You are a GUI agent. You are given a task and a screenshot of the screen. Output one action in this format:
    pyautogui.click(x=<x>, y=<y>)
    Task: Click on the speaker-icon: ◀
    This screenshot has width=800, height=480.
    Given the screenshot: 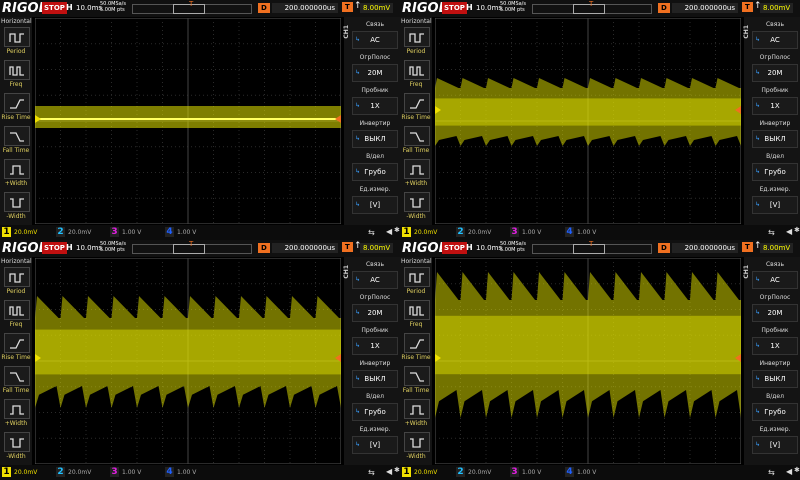 What is the action you would take?
    pyautogui.click(x=389, y=231)
    